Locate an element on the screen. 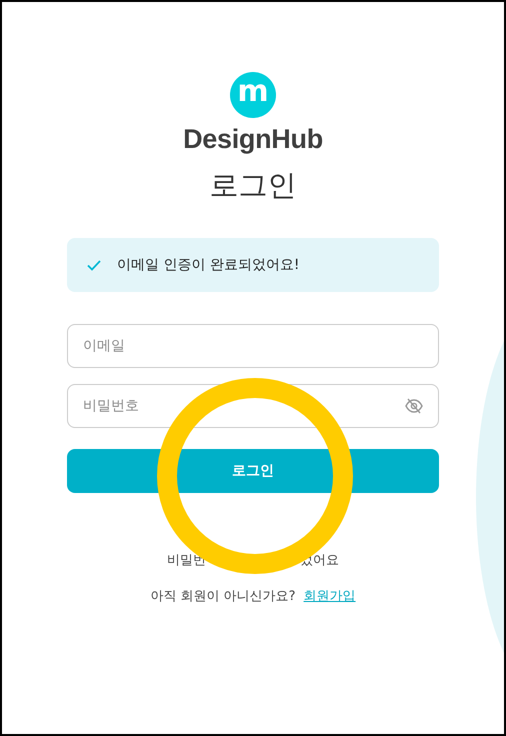 The height and width of the screenshot is (736, 506). password-field: 비밀번호 is located at coordinates (253, 406).